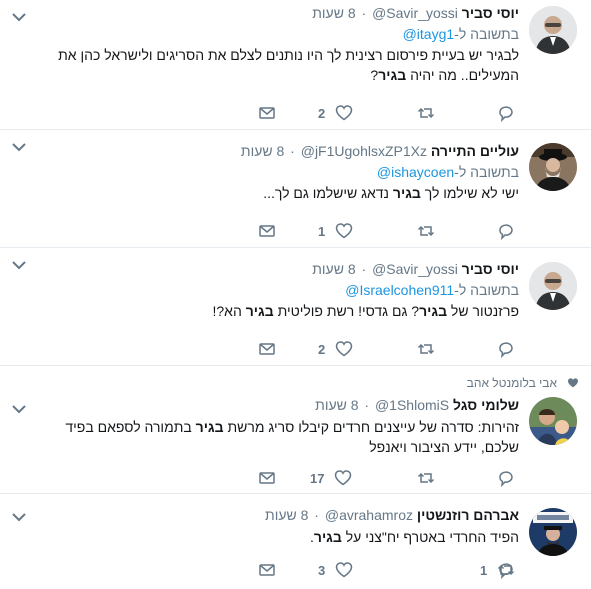  What do you see at coordinates (486, 405) in the screenshot?
I see `display-name: שלומי סגל` at bounding box center [486, 405].